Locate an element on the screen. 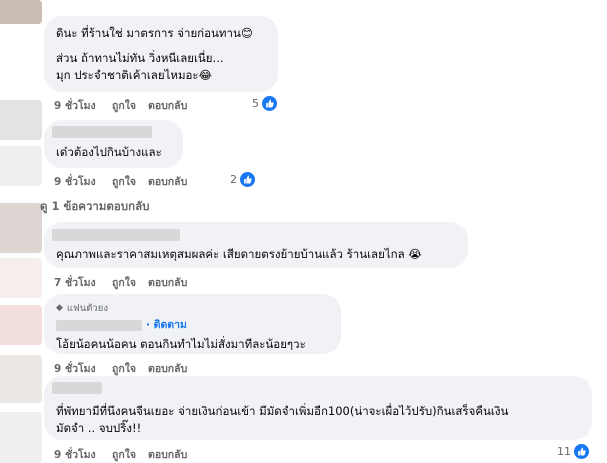 The width and height of the screenshot is (607, 463). reaction-number: 5 is located at coordinates (255, 103).